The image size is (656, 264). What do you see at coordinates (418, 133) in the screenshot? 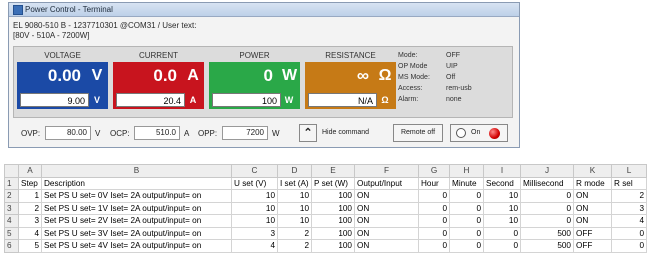
I see `remote-off-button: Remote off` at bounding box center [418, 133].